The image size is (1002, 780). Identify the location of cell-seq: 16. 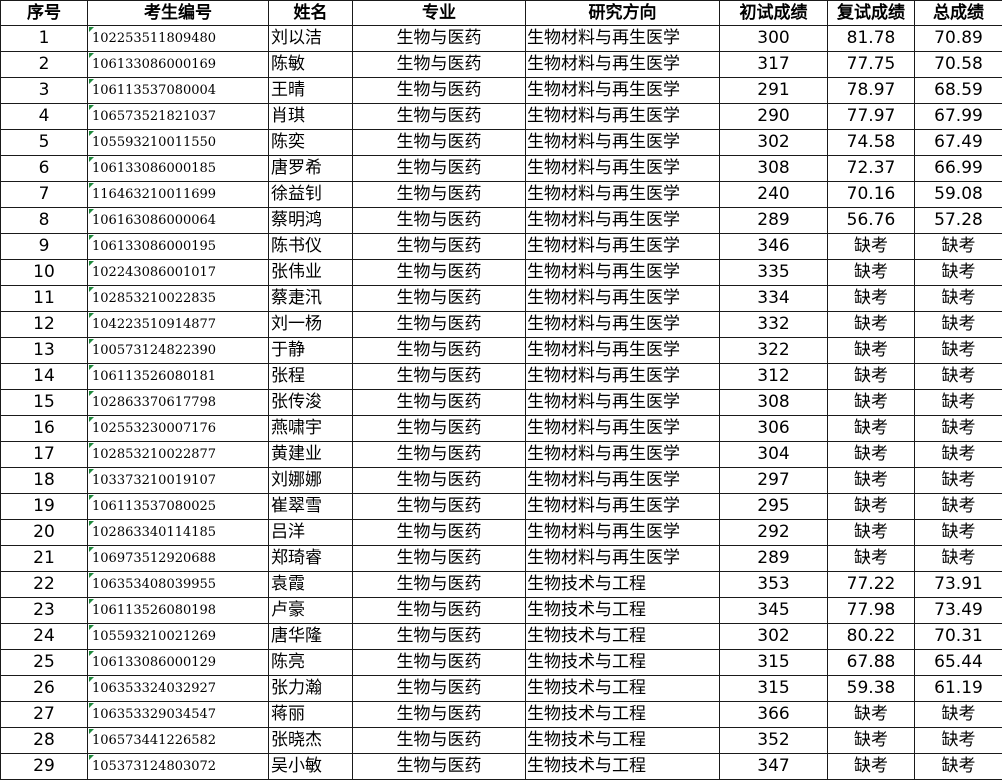
(44, 428).